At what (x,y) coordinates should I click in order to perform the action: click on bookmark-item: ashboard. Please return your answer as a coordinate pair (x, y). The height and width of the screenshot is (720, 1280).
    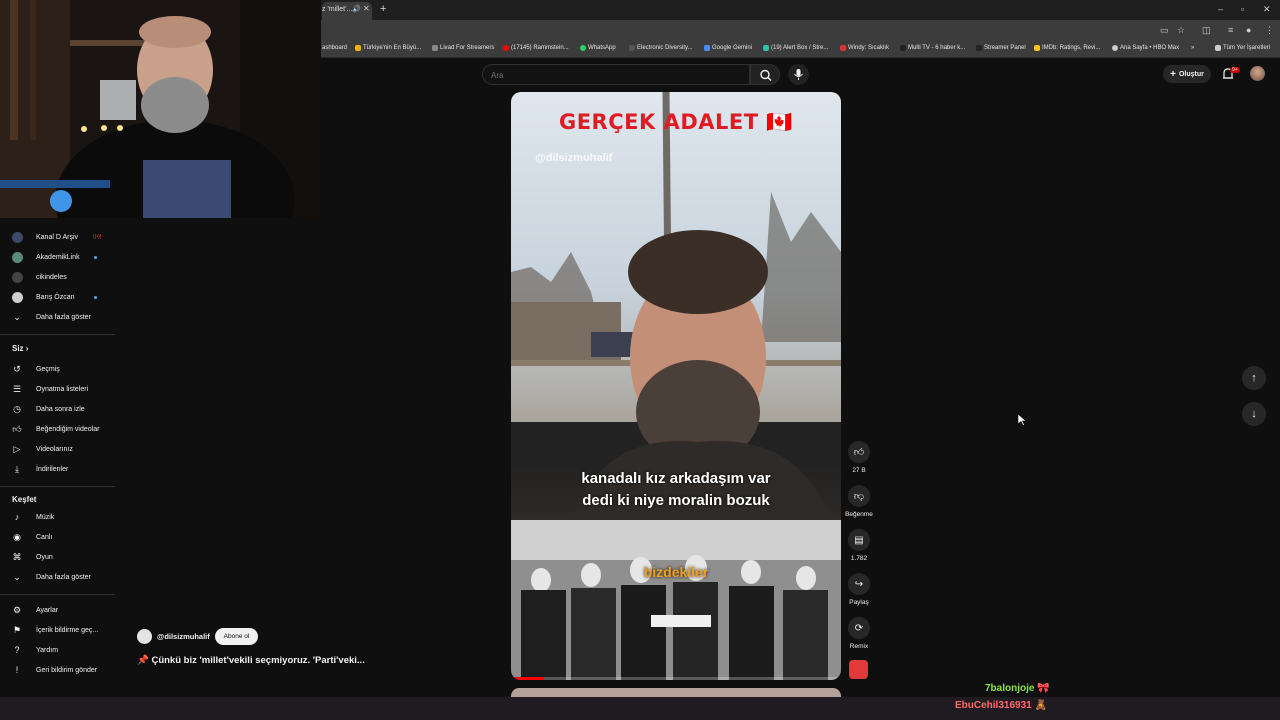
    Looking at the image, I should click on (334, 48).